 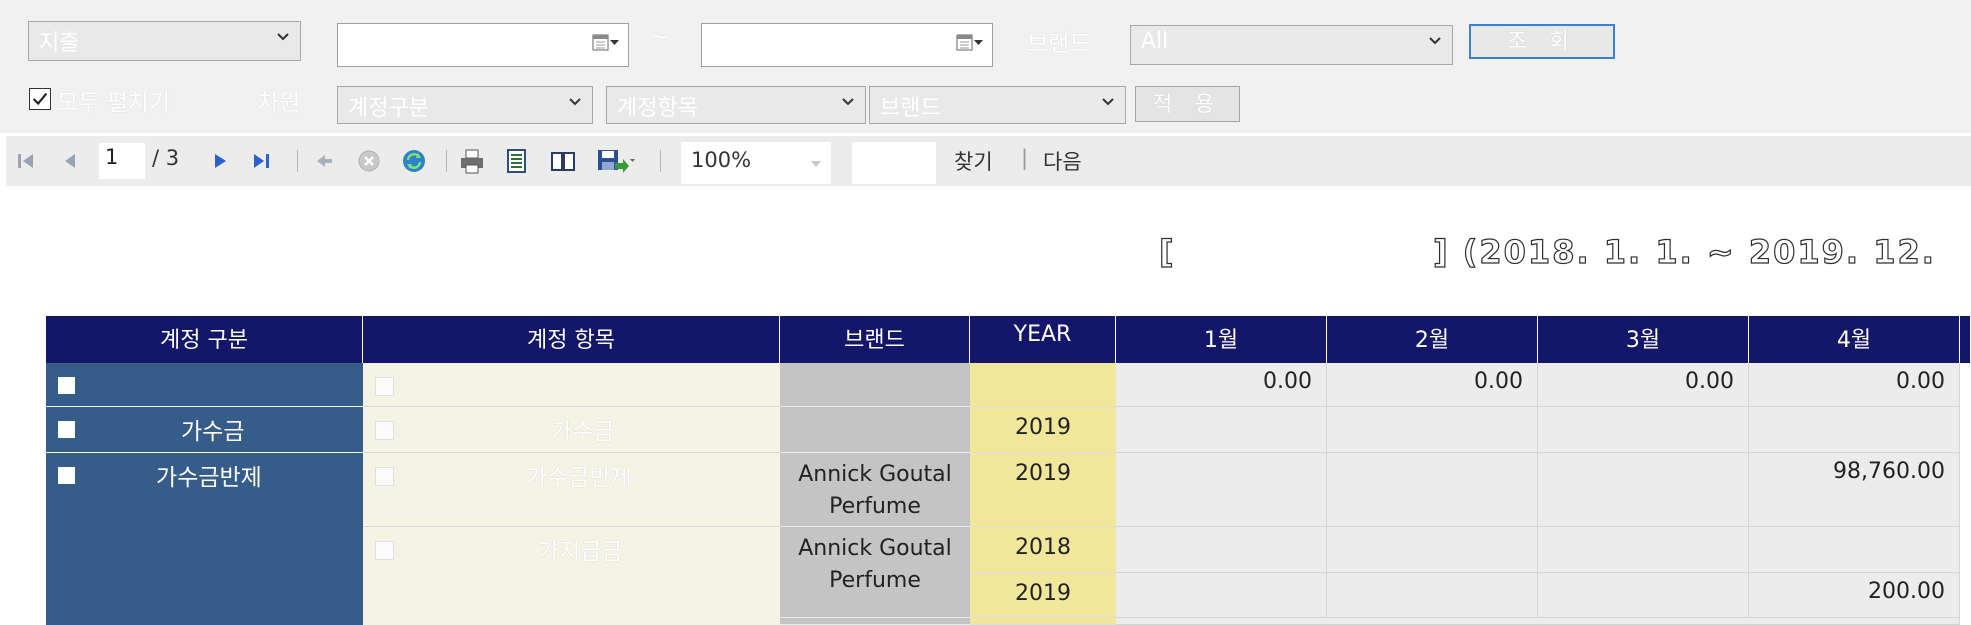 What do you see at coordinates (1854, 339) in the screenshot?
I see `col-header-apr: 4월` at bounding box center [1854, 339].